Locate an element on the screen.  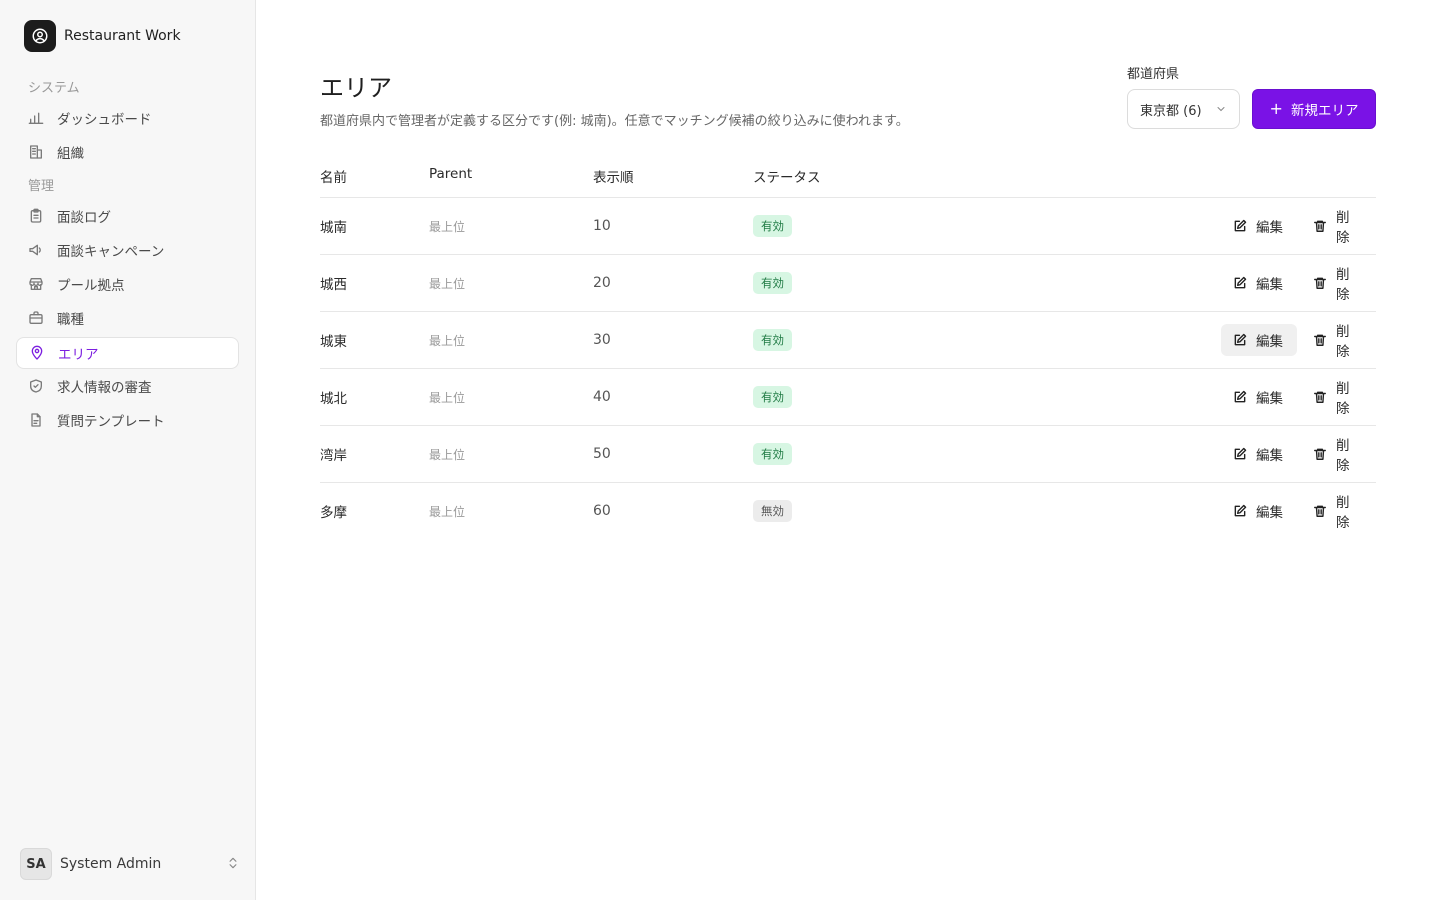
prefecture-select: 東京都 (6) is located at coordinates (1183, 109).